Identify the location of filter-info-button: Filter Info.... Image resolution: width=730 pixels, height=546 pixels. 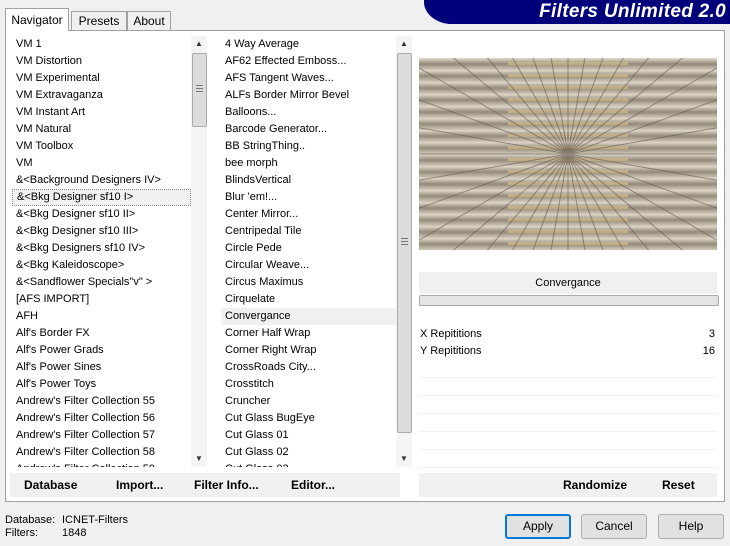
(226, 485).